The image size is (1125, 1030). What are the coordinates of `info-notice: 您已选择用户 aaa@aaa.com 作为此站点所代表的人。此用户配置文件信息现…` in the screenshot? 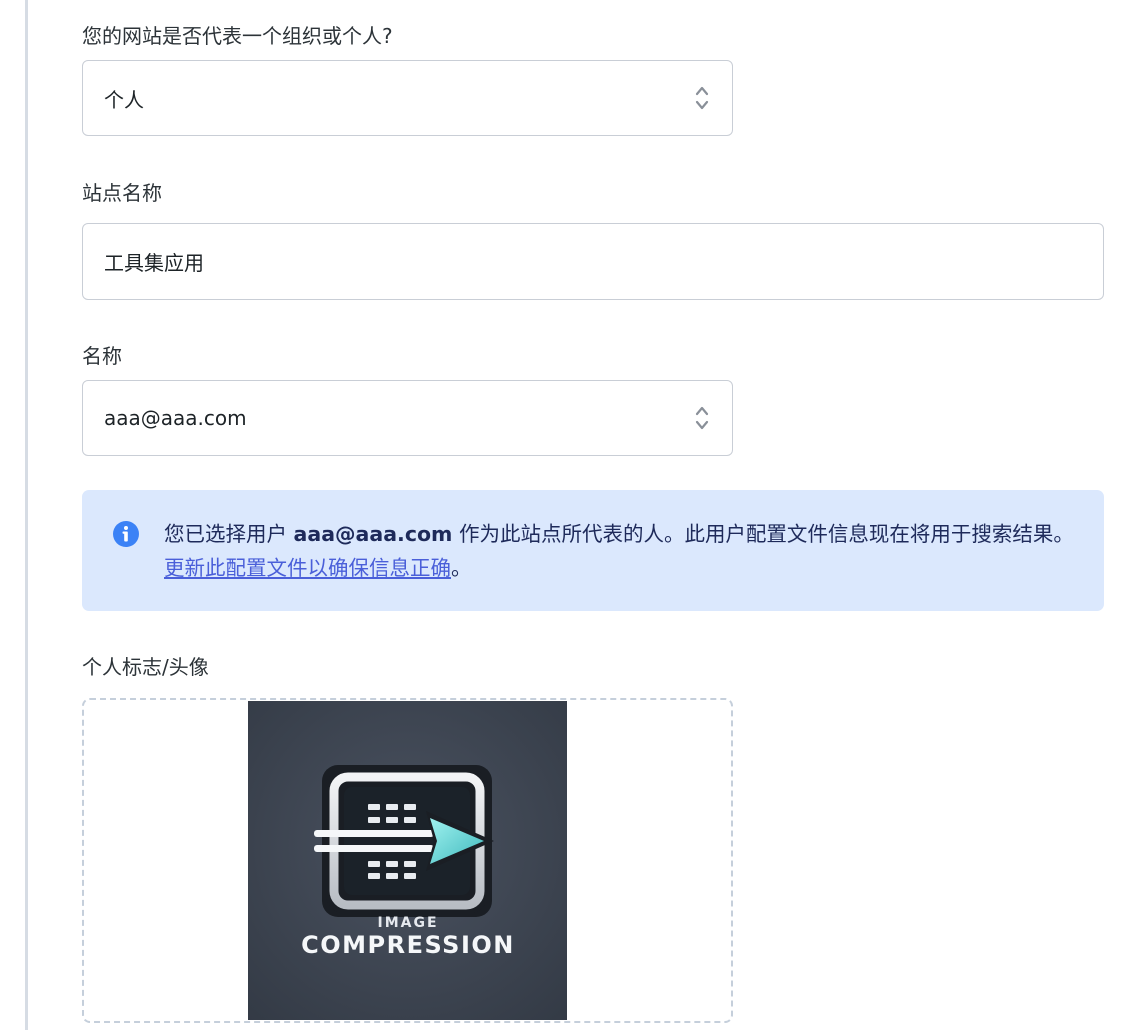 It's located at (593, 550).